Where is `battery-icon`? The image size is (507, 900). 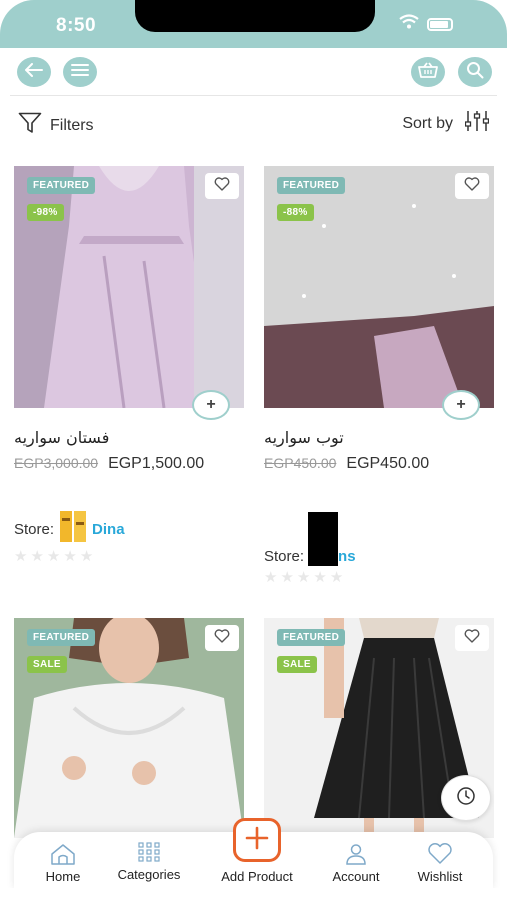
battery-icon is located at coordinates (440, 24).